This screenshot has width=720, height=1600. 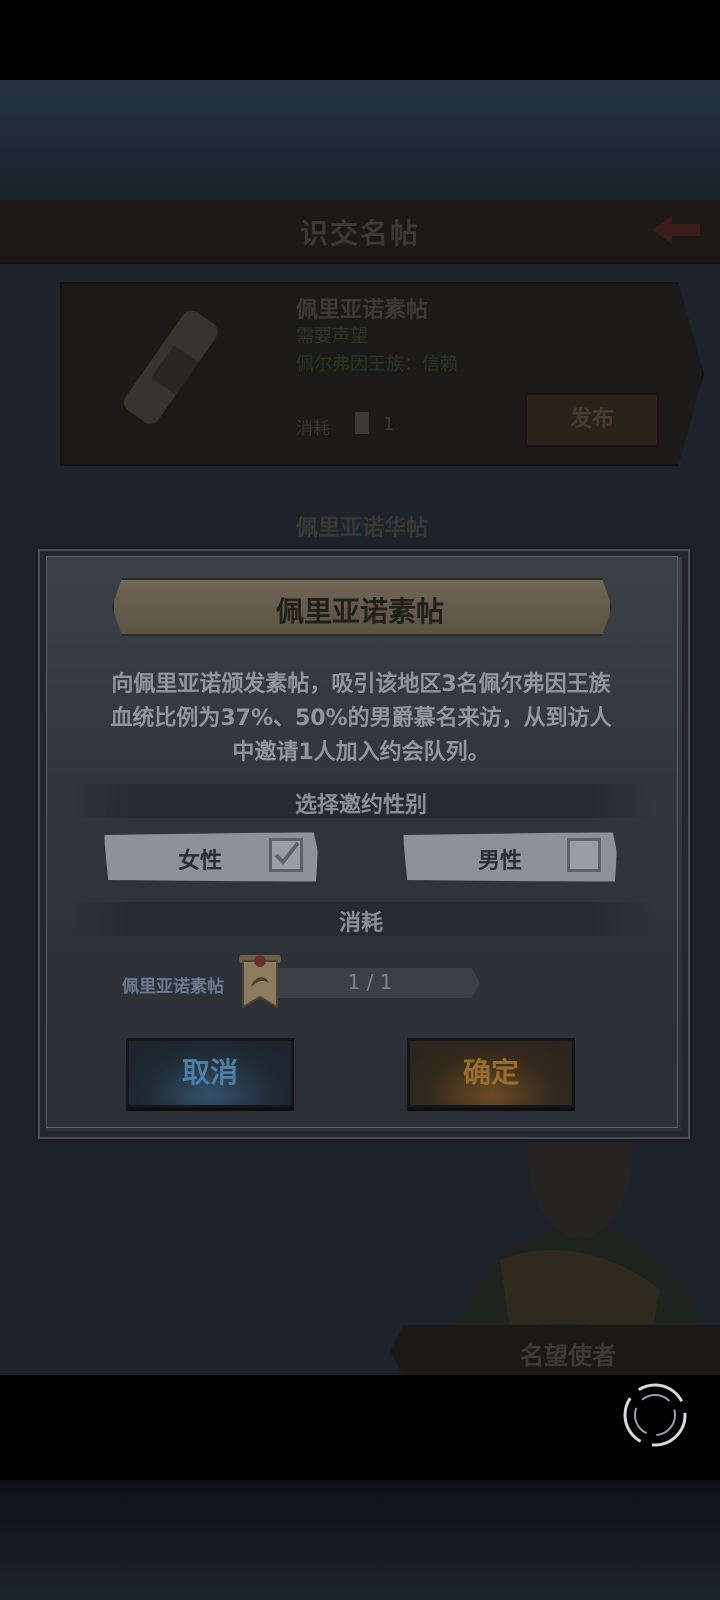 I want to click on cost-scroll-icon, so click(x=362, y=423).